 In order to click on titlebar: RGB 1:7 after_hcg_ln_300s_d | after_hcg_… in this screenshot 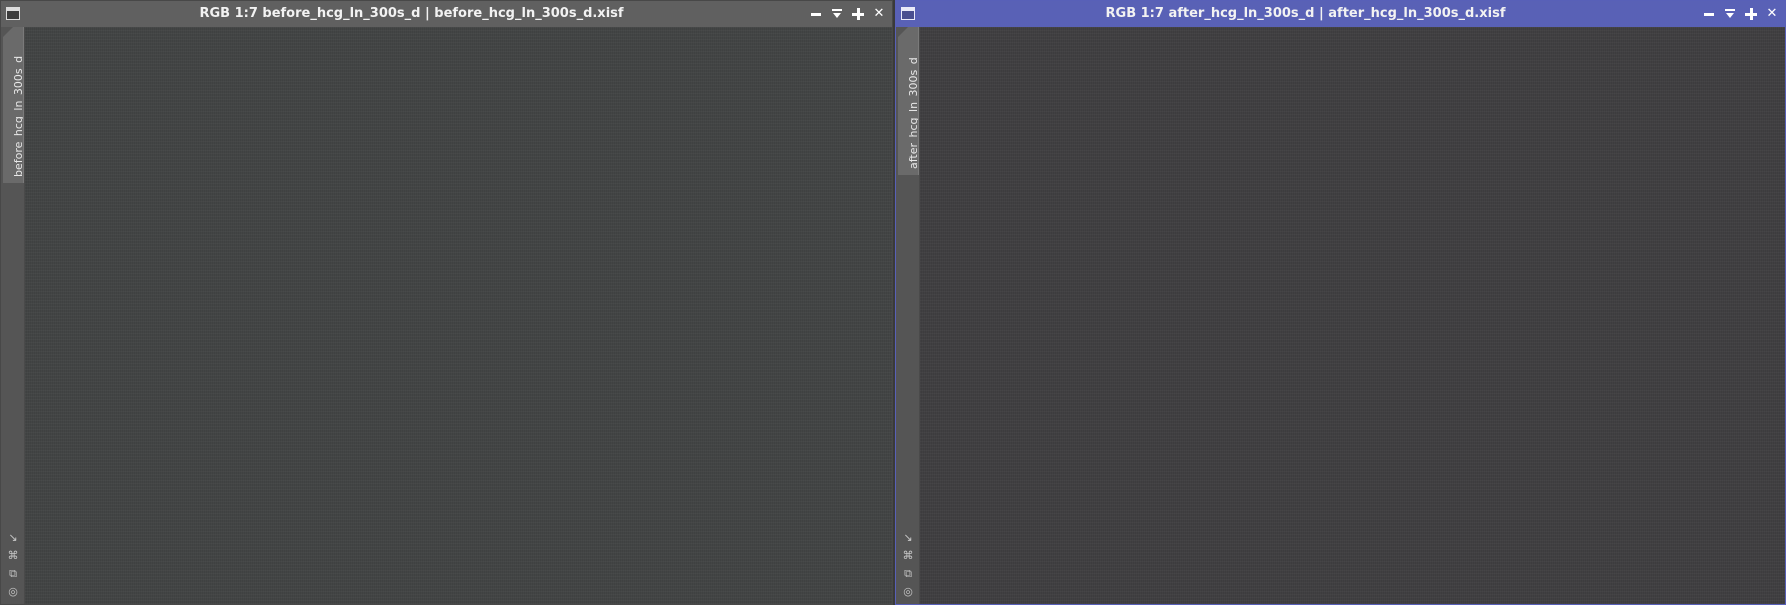, I will do `click(1340, 14)`.